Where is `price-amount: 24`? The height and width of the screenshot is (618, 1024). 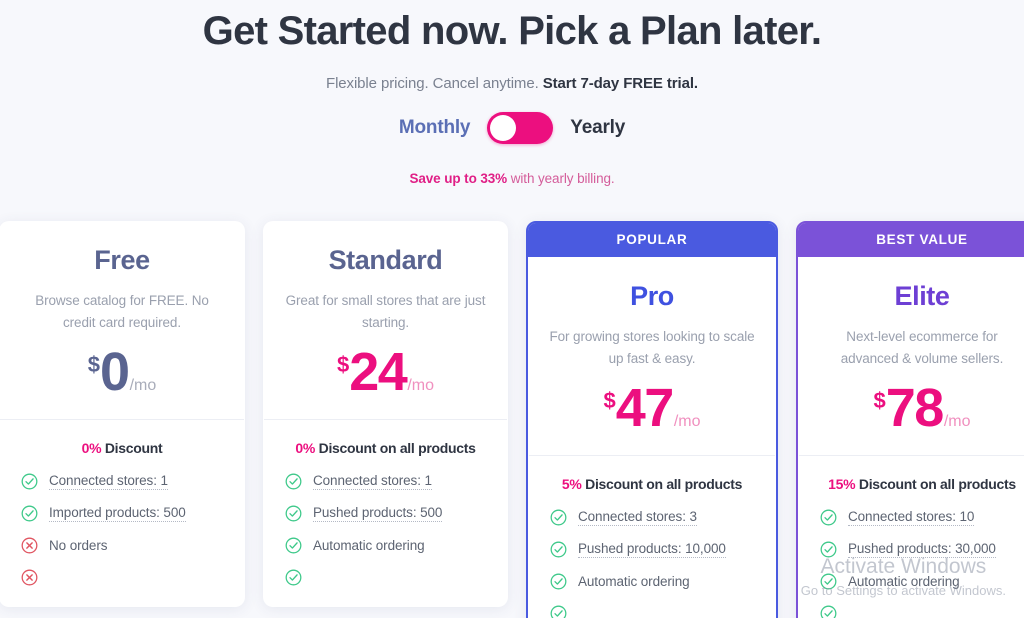
price-amount: 24 is located at coordinates (378, 372).